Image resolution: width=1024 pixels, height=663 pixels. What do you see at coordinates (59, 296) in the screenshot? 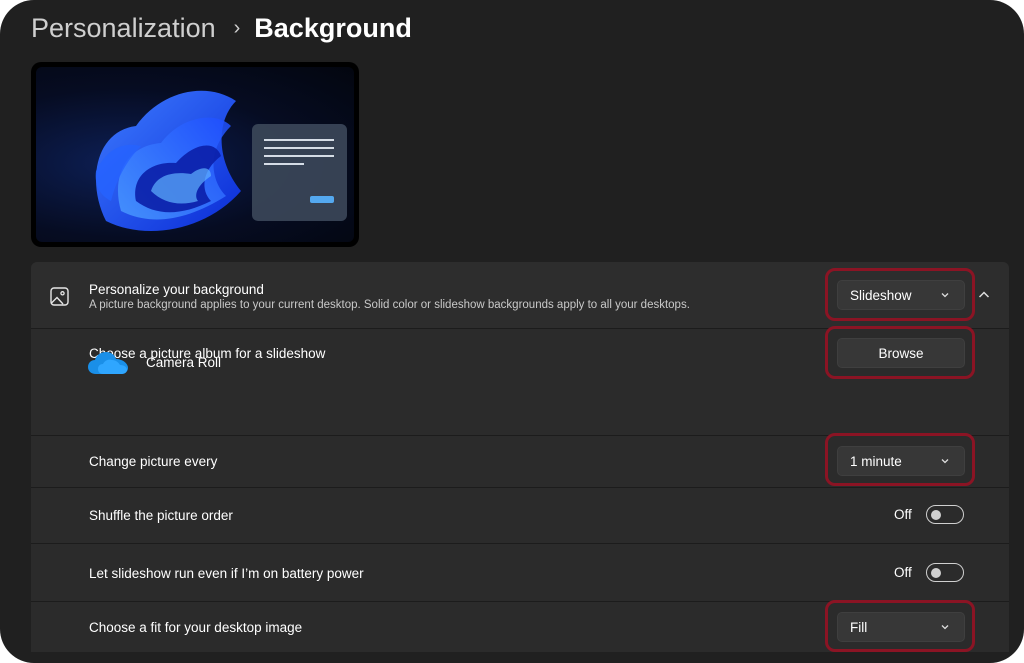
I see `picture-icon` at bounding box center [59, 296].